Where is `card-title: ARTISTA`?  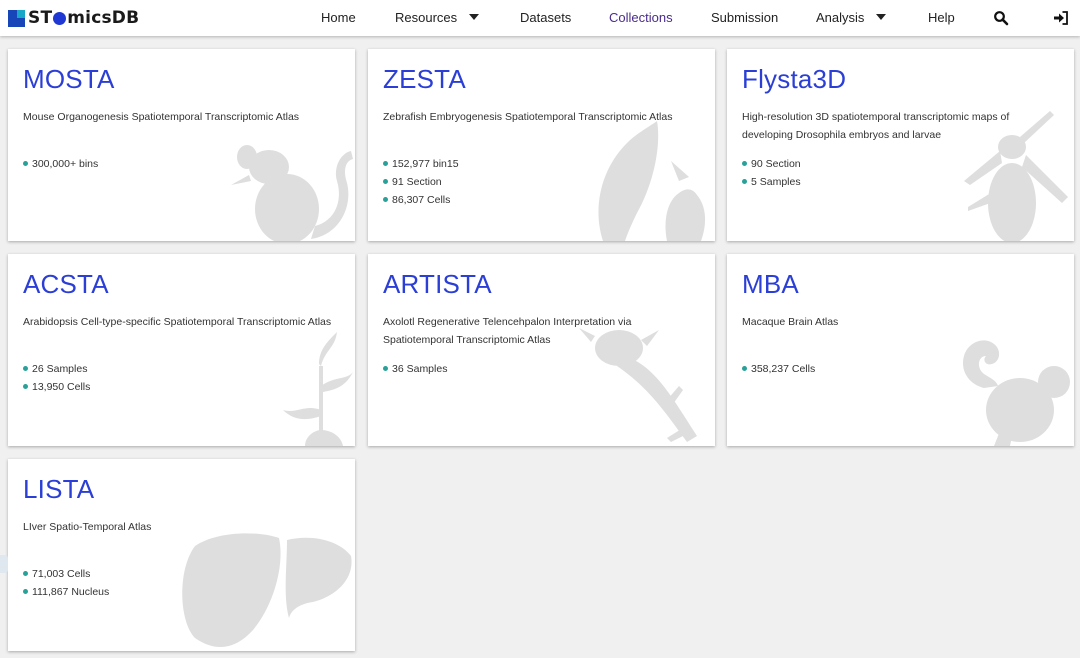
card-title: ARTISTA is located at coordinates (437, 284).